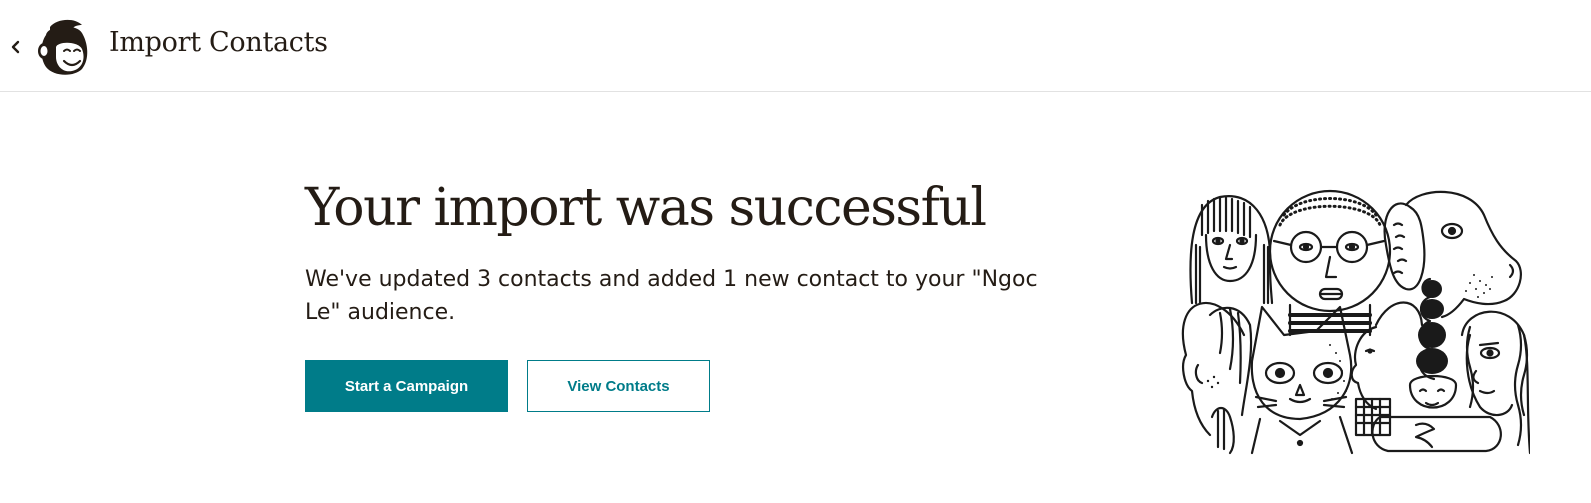 The width and height of the screenshot is (1591, 503). What do you see at coordinates (1231, 250) in the screenshot?
I see `woman-bangs-figure` at bounding box center [1231, 250].